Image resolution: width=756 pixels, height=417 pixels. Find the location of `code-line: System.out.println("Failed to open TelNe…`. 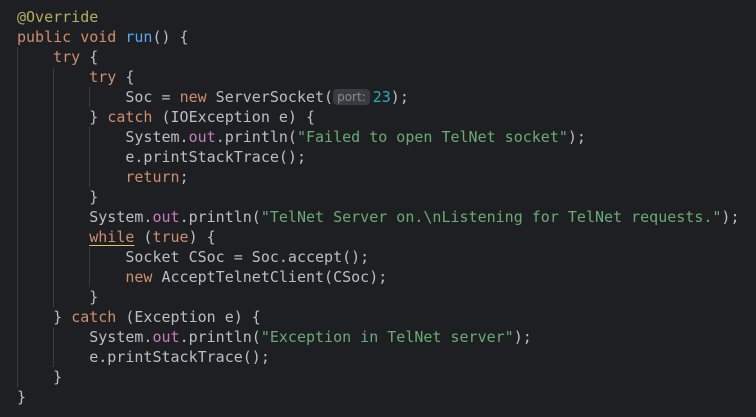

code-line: System.out.println("Failed to open TelNe… is located at coordinates (378, 137).